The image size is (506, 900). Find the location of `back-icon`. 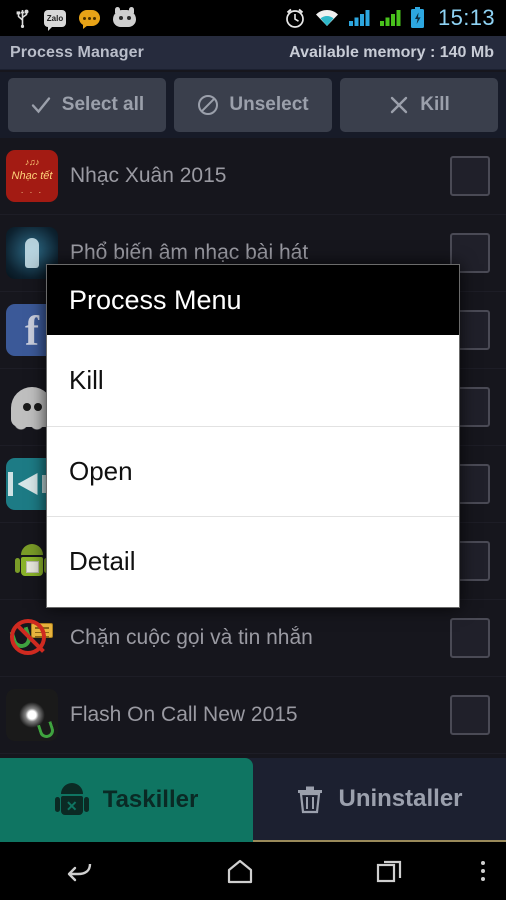

back-icon is located at coordinates (80, 871).